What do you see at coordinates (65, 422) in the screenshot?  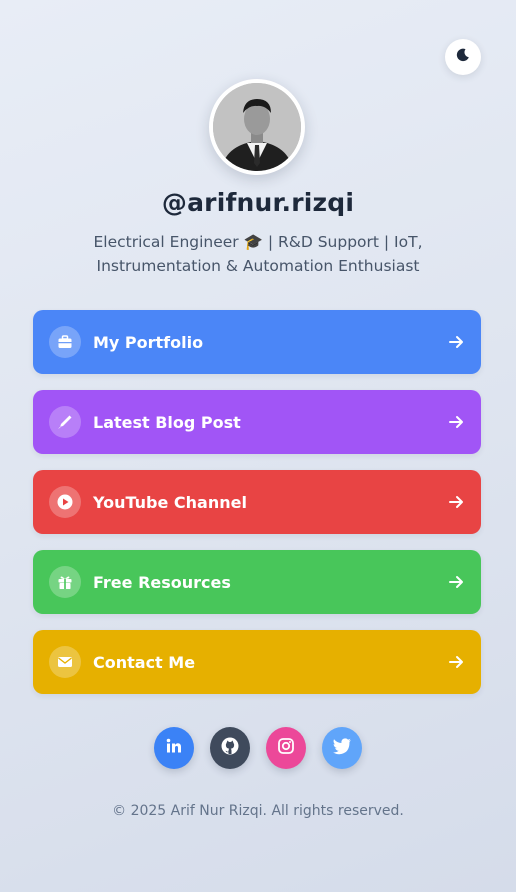 I see `pen-icon` at bounding box center [65, 422].